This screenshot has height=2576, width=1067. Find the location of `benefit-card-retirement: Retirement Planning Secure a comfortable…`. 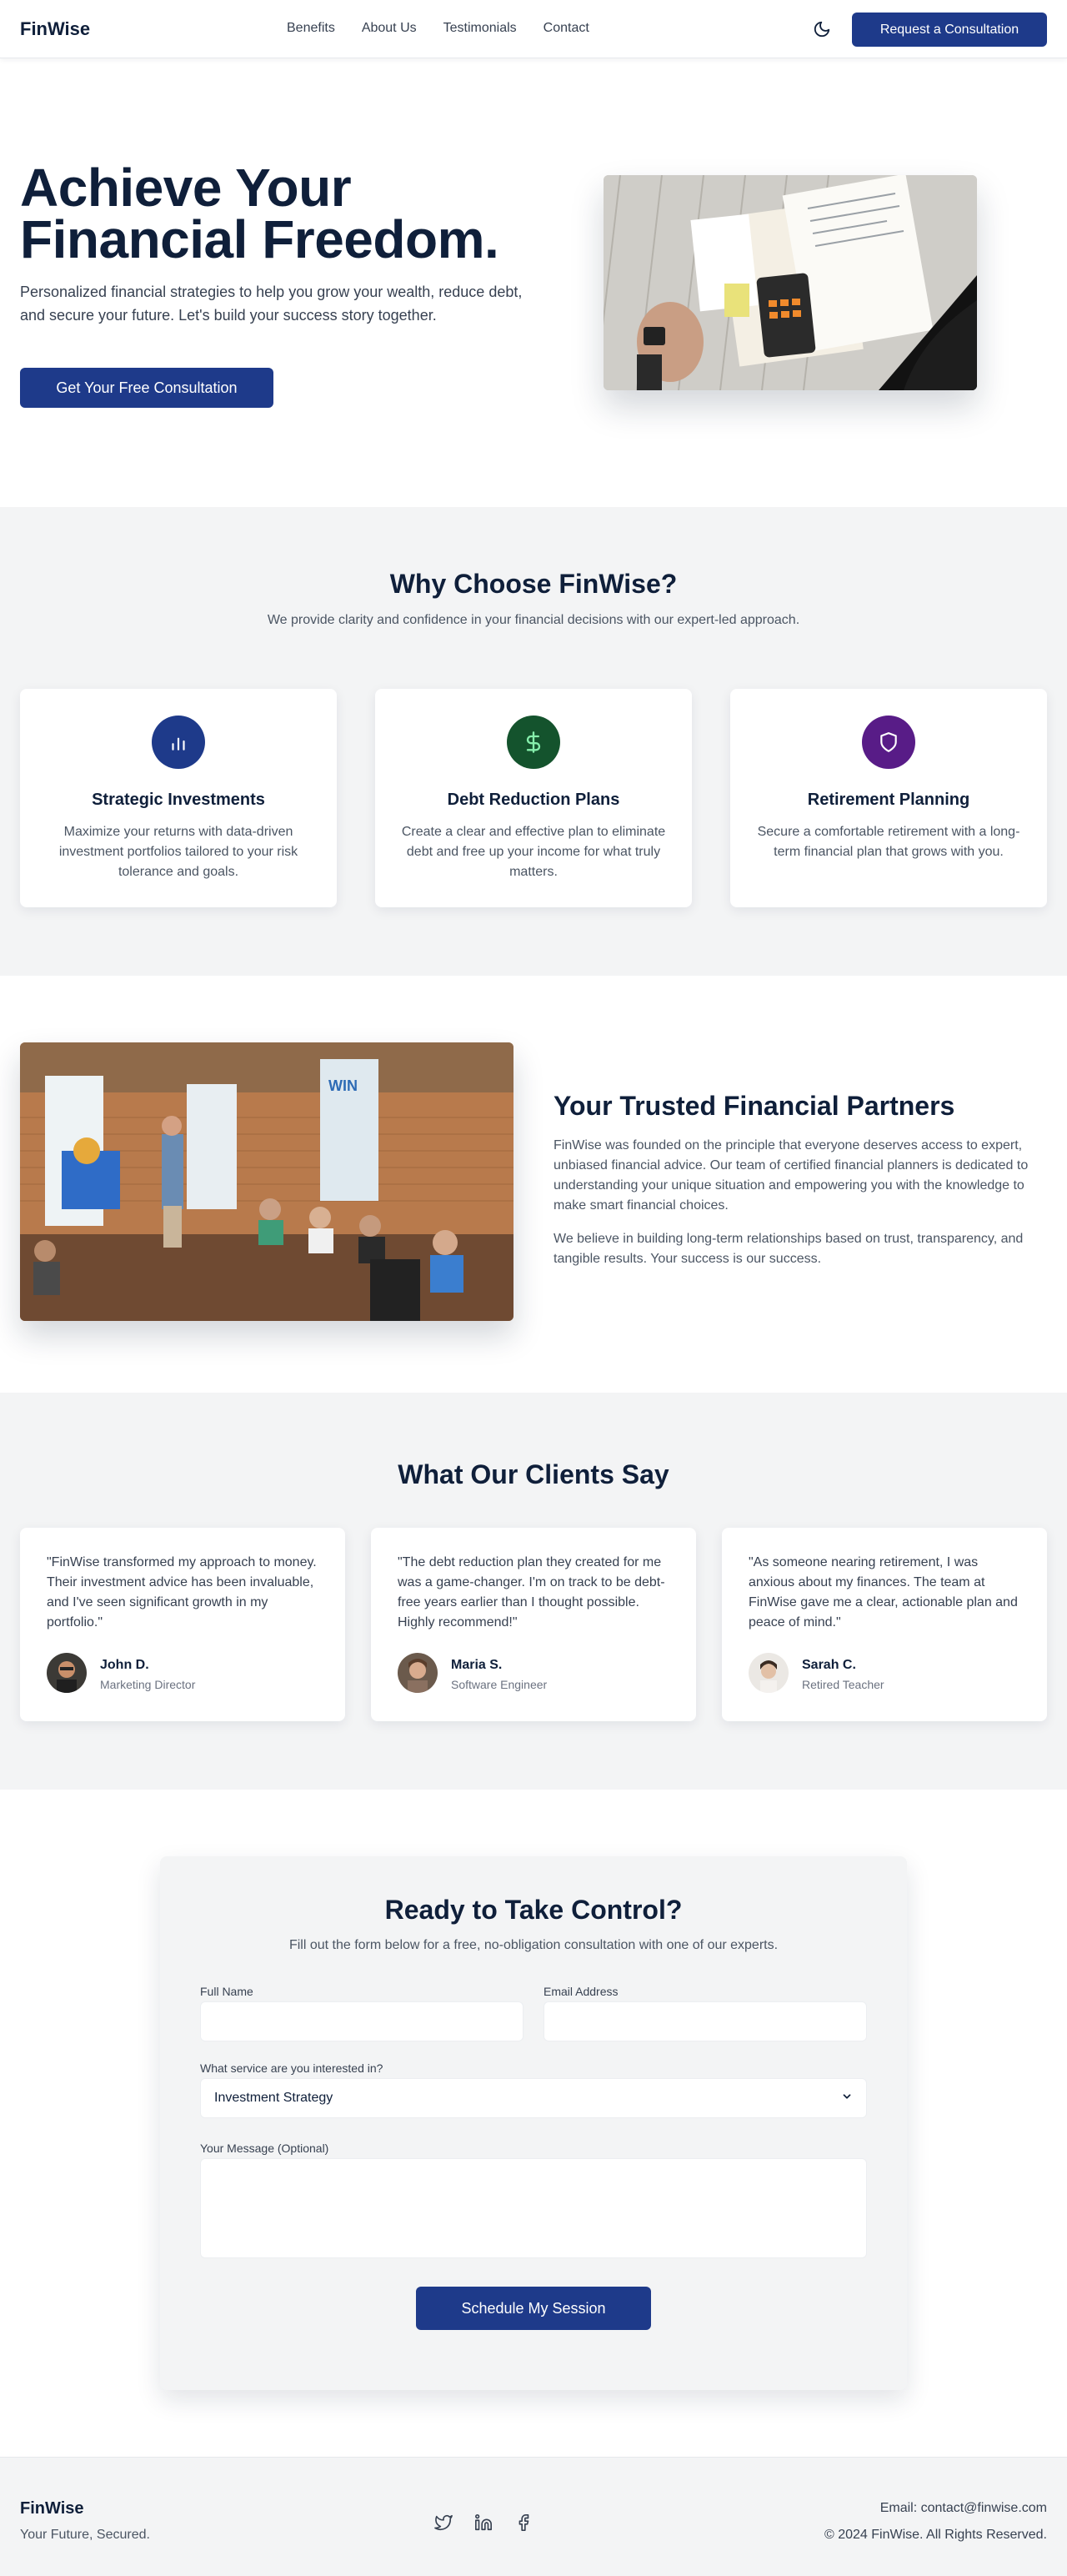

benefit-card-retirement: Retirement Planning Secure a comfortable… is located at coordinates (888, 798).